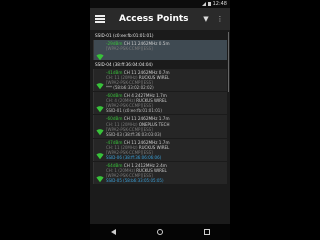 Image resolution: width=320 pixels, height=240 pixels. What do you see at coordinates (154, 124) in the screenshot?
I see `vendor-name: ONEPLUS TECH` at bounding box center [154, 124].